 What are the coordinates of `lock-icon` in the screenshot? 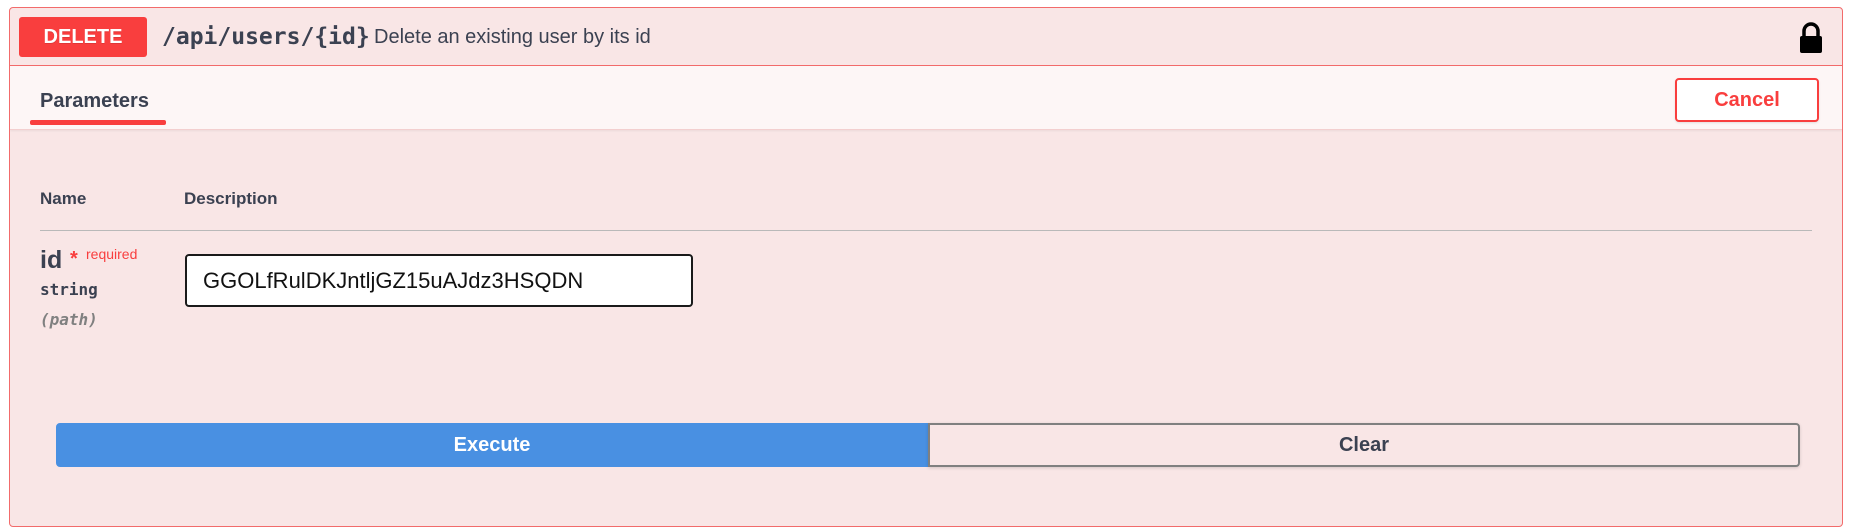 It's located at (1811, 38).